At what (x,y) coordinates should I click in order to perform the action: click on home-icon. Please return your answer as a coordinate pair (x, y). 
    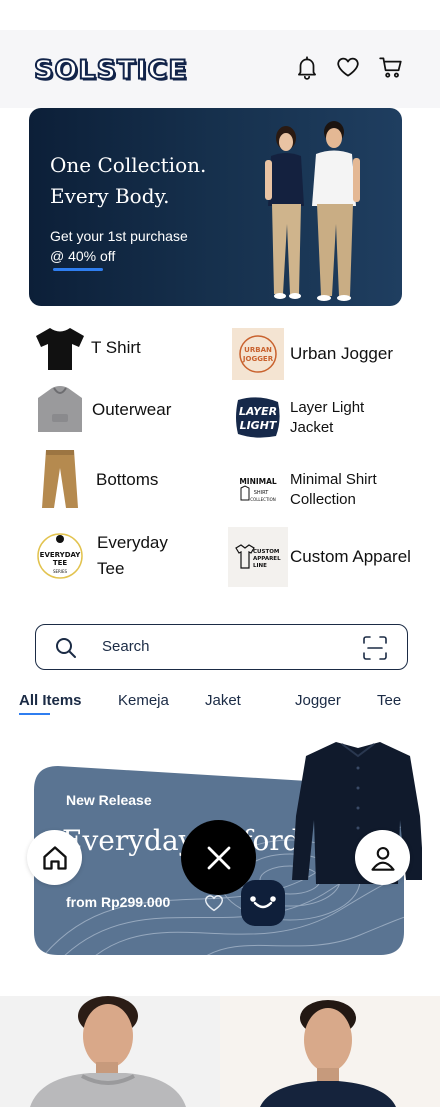
    Looking at the image, I should click on (54, 857).